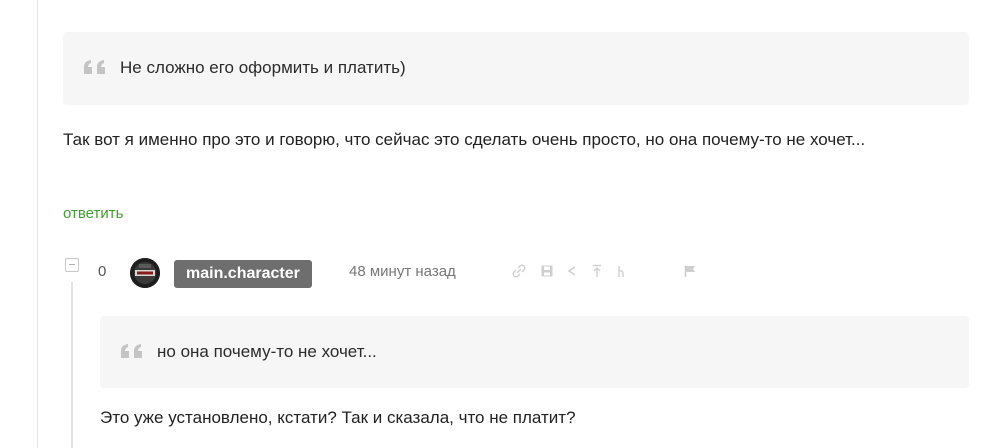  I want to click on quote-text: Не сложно его оформить и платить), so click(263, 67).